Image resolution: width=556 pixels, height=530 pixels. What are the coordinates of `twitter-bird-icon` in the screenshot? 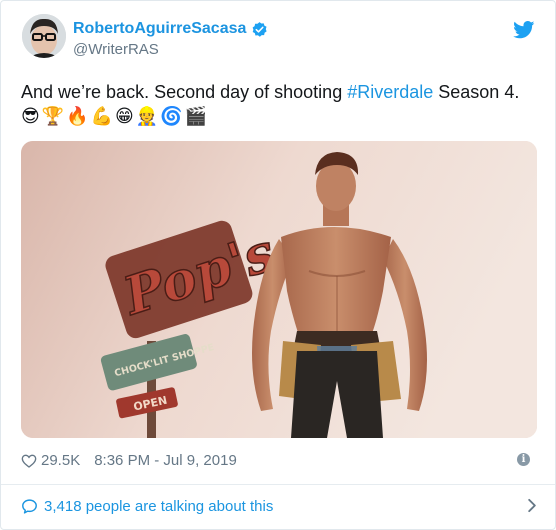 It's located at (524, 30).